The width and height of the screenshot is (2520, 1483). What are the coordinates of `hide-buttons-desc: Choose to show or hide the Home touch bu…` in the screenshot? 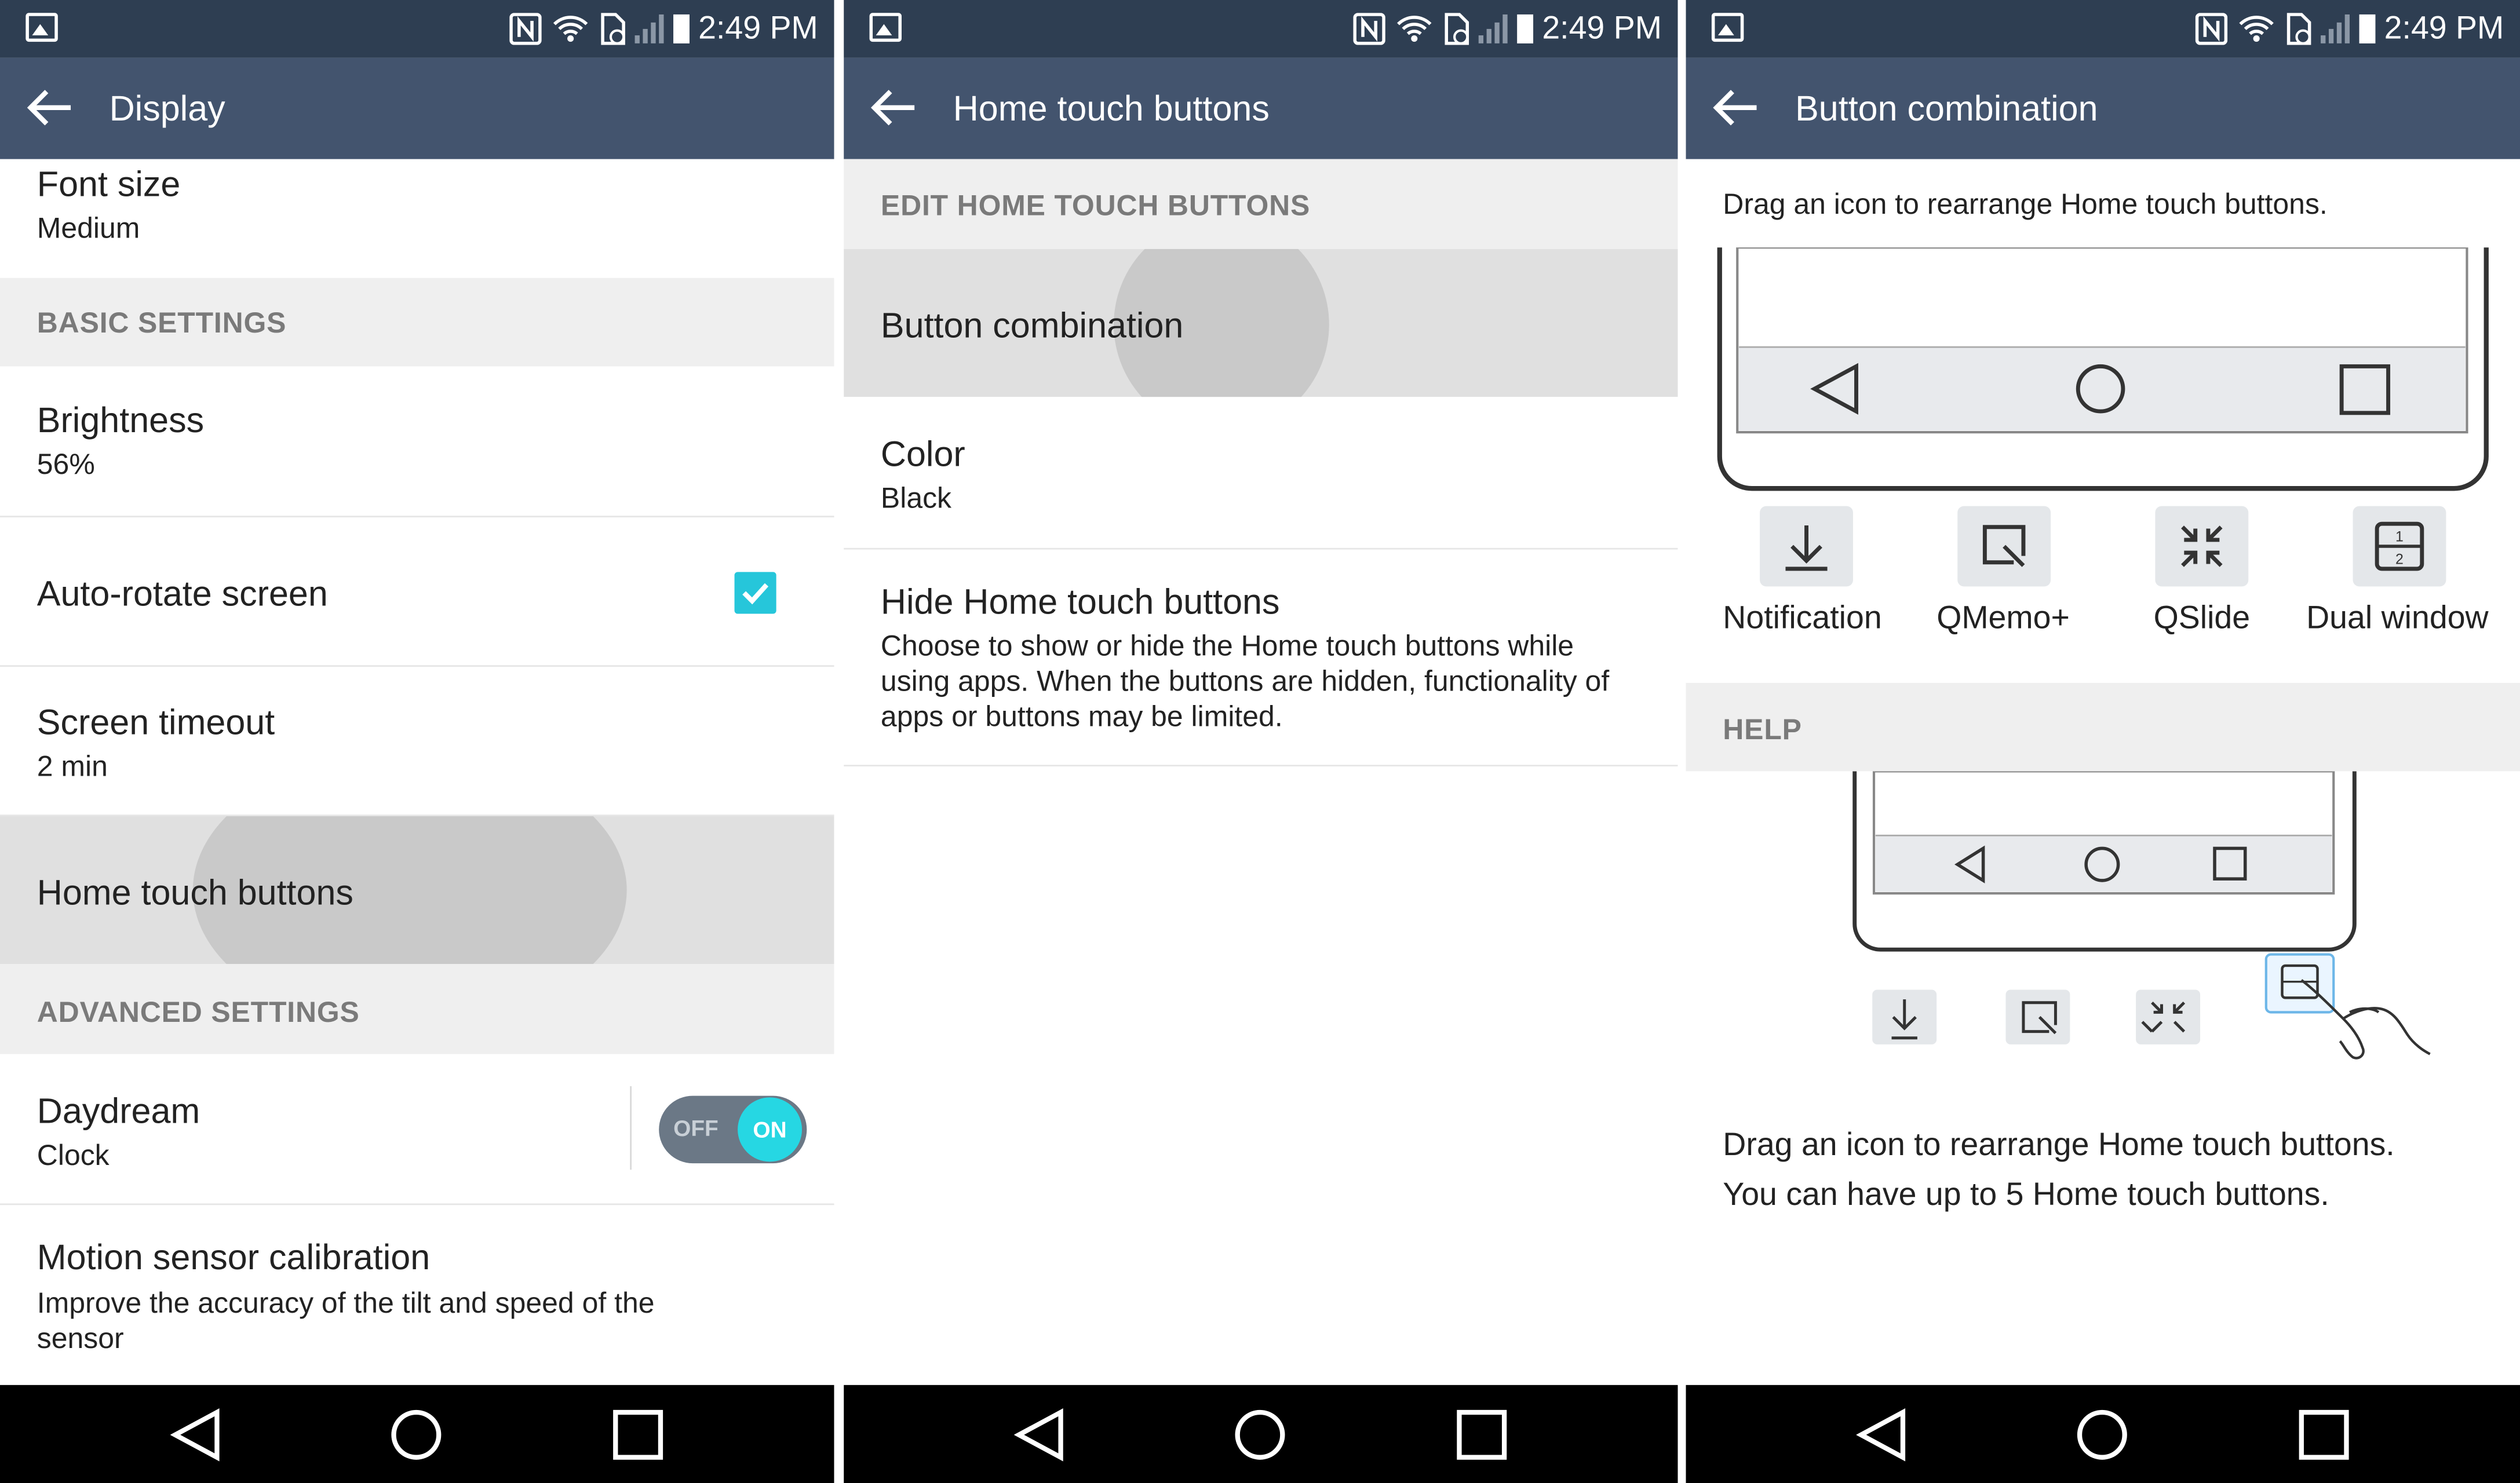 It's located at (1245, 681).